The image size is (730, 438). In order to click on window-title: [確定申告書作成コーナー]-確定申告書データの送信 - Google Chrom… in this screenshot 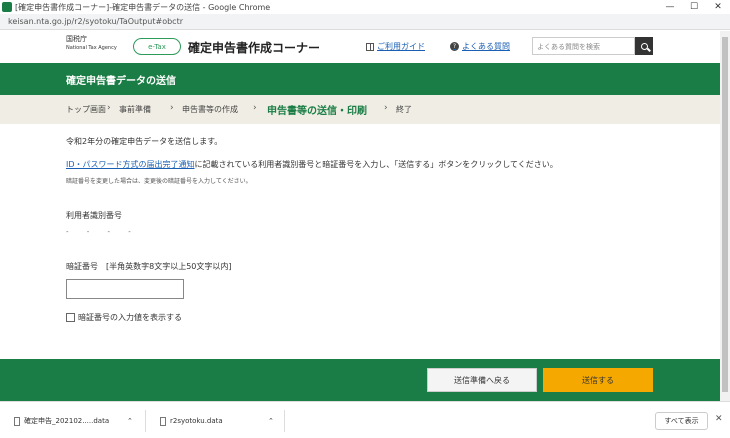, I will do `click(143, 7)`.